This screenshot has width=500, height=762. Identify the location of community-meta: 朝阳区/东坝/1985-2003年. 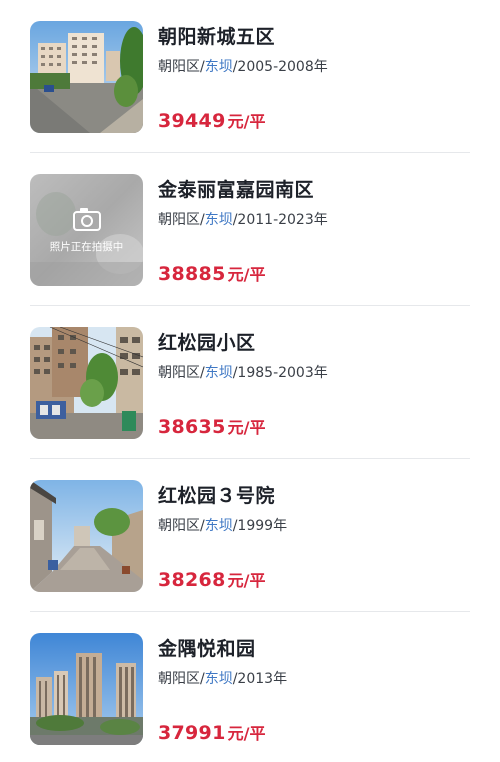
(243, 372).